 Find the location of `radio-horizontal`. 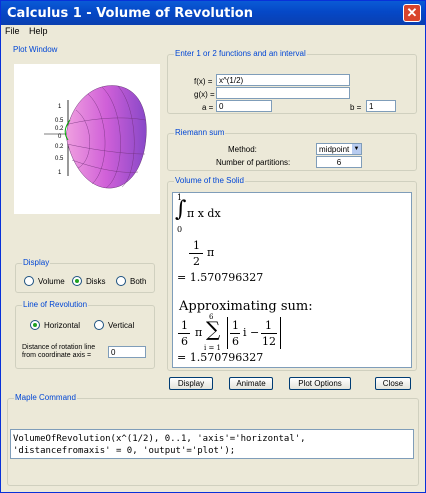

radio-horizontal is located at coordinates (35, 325).